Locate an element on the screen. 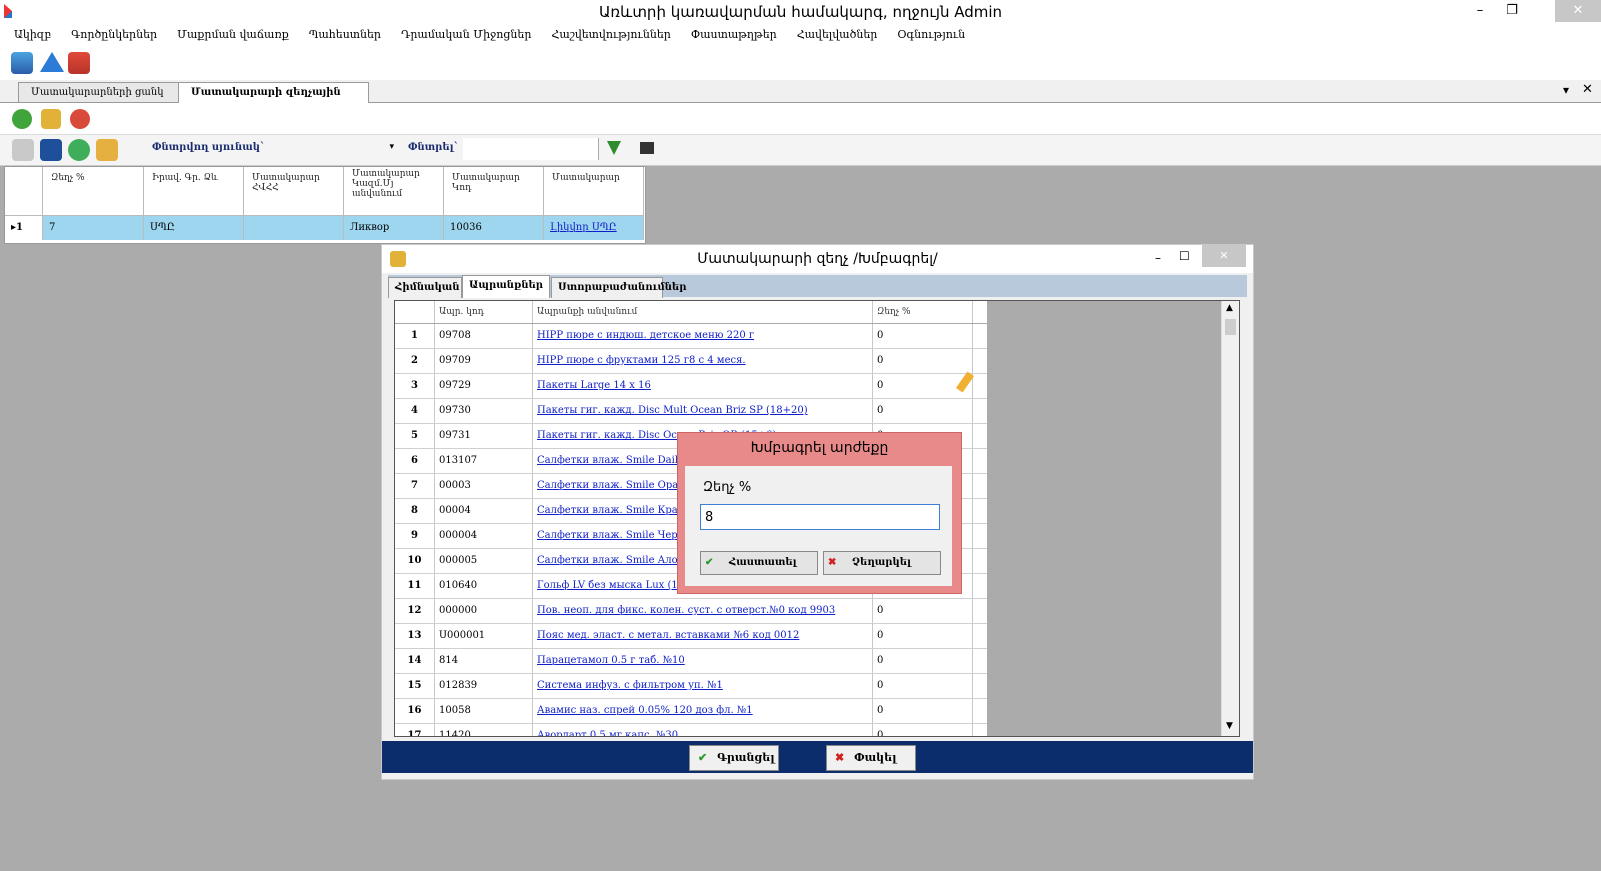  cell-product-name-link: Система инфуз. с фильтром уп. №1 is located at coordinates (703, 686).